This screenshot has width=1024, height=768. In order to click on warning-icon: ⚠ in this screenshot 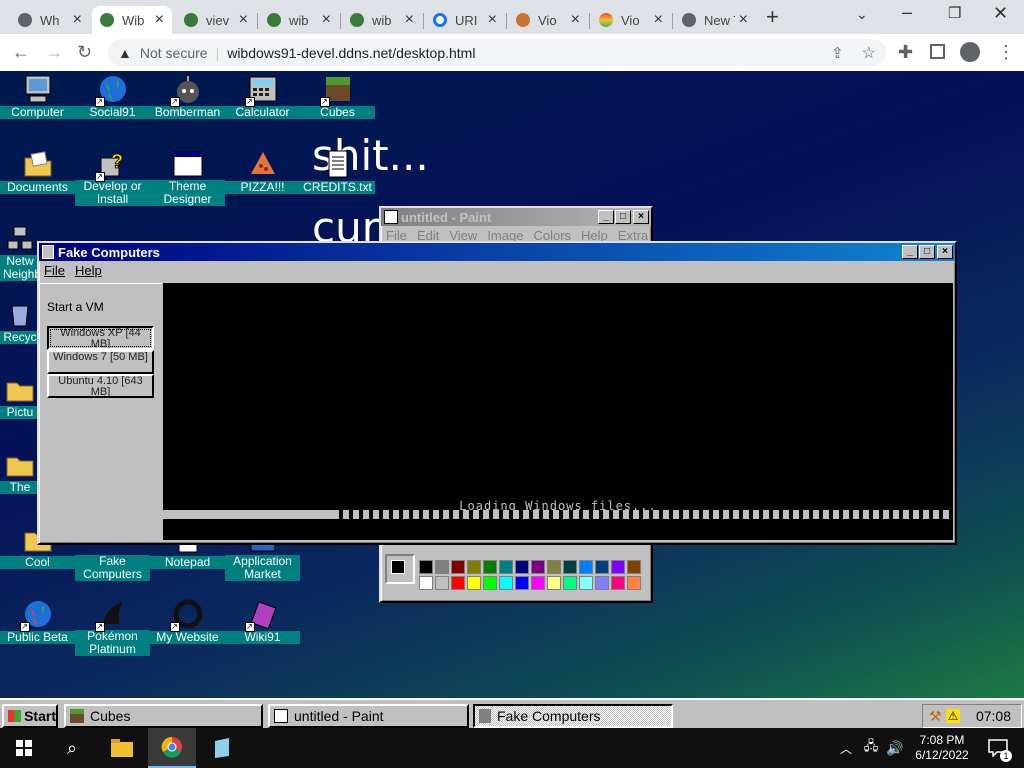, I will do `click(953, 716)`.